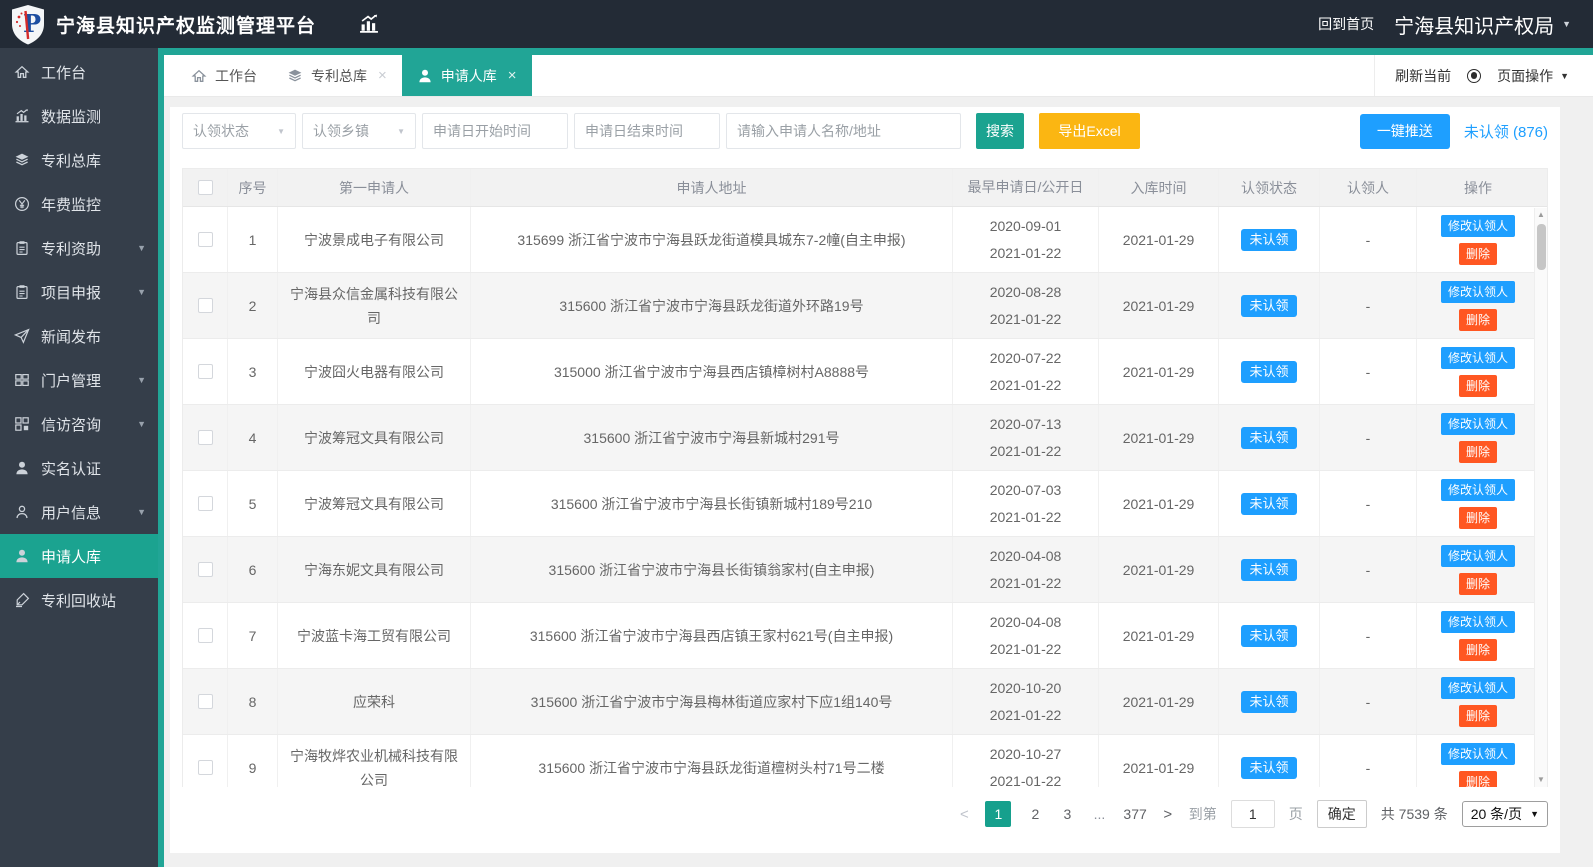 Image resolution: width=1593 pixels, height=867 pixels. What do you see at coordinates (1025, 291) in the screenshot?
I see `filing-date: 2020-08-28` at bounding box center [1025, 291].